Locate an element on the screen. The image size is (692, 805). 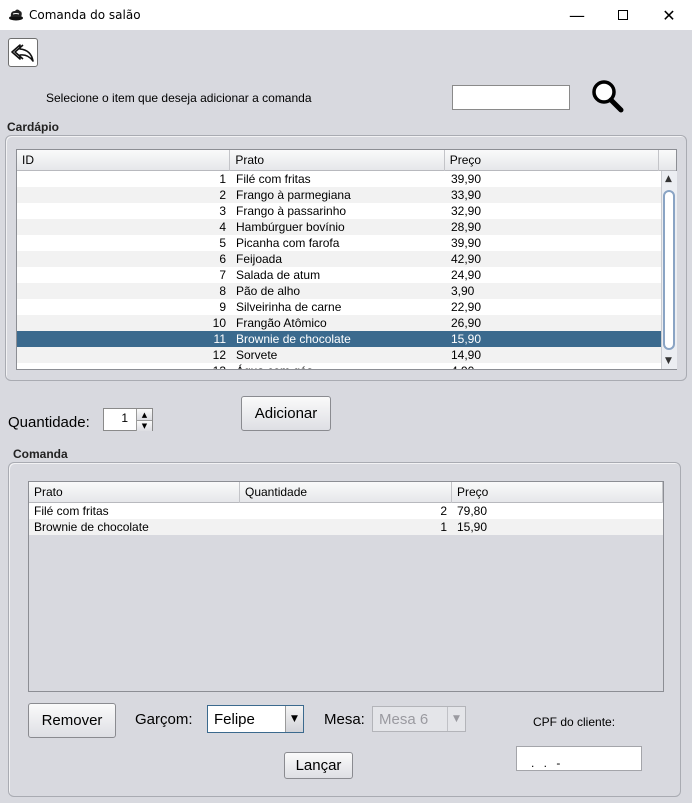
table-row: 1 Filé com fritas 39,90 is located at coordinates (346, 179).